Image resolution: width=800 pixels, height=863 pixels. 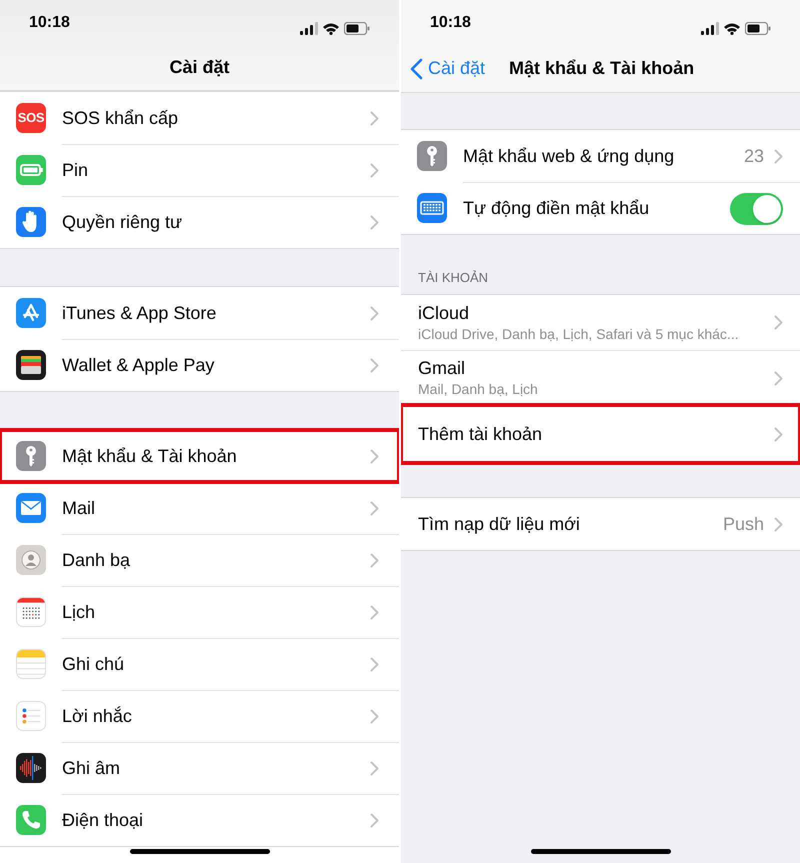 I want to click on settings-row: Gmail Mail, Danh bạ, Lịch, so click(x=600, y=377).